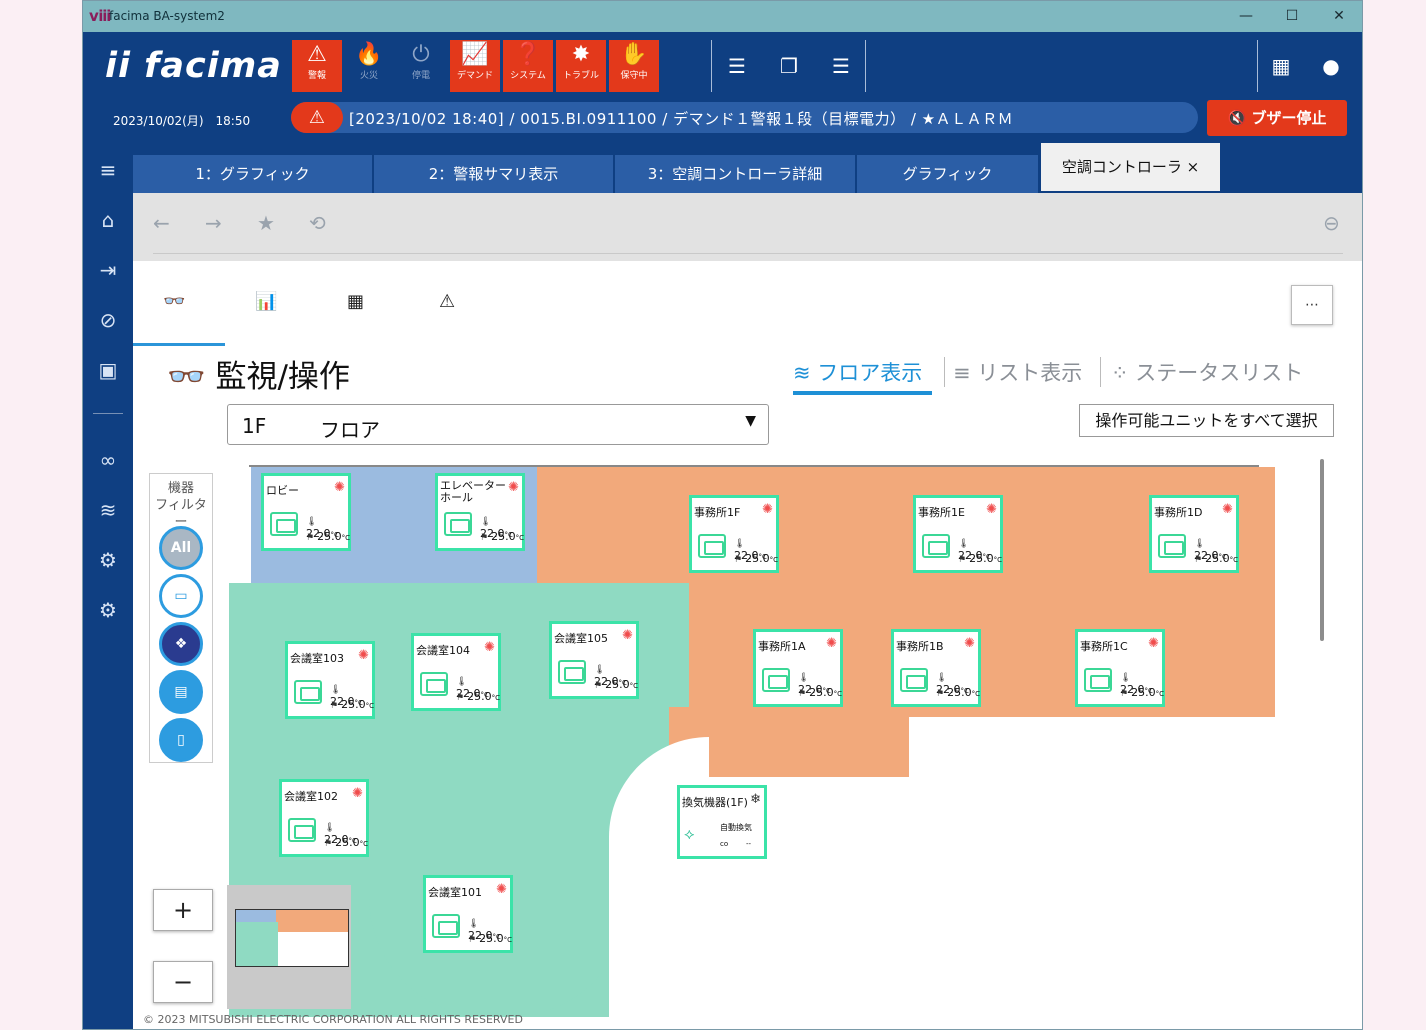 This screenshot has height=1030, width=1426. I want to click on buzzer-stop-button: 🔇 ブザー停止, so click(1277, 118).